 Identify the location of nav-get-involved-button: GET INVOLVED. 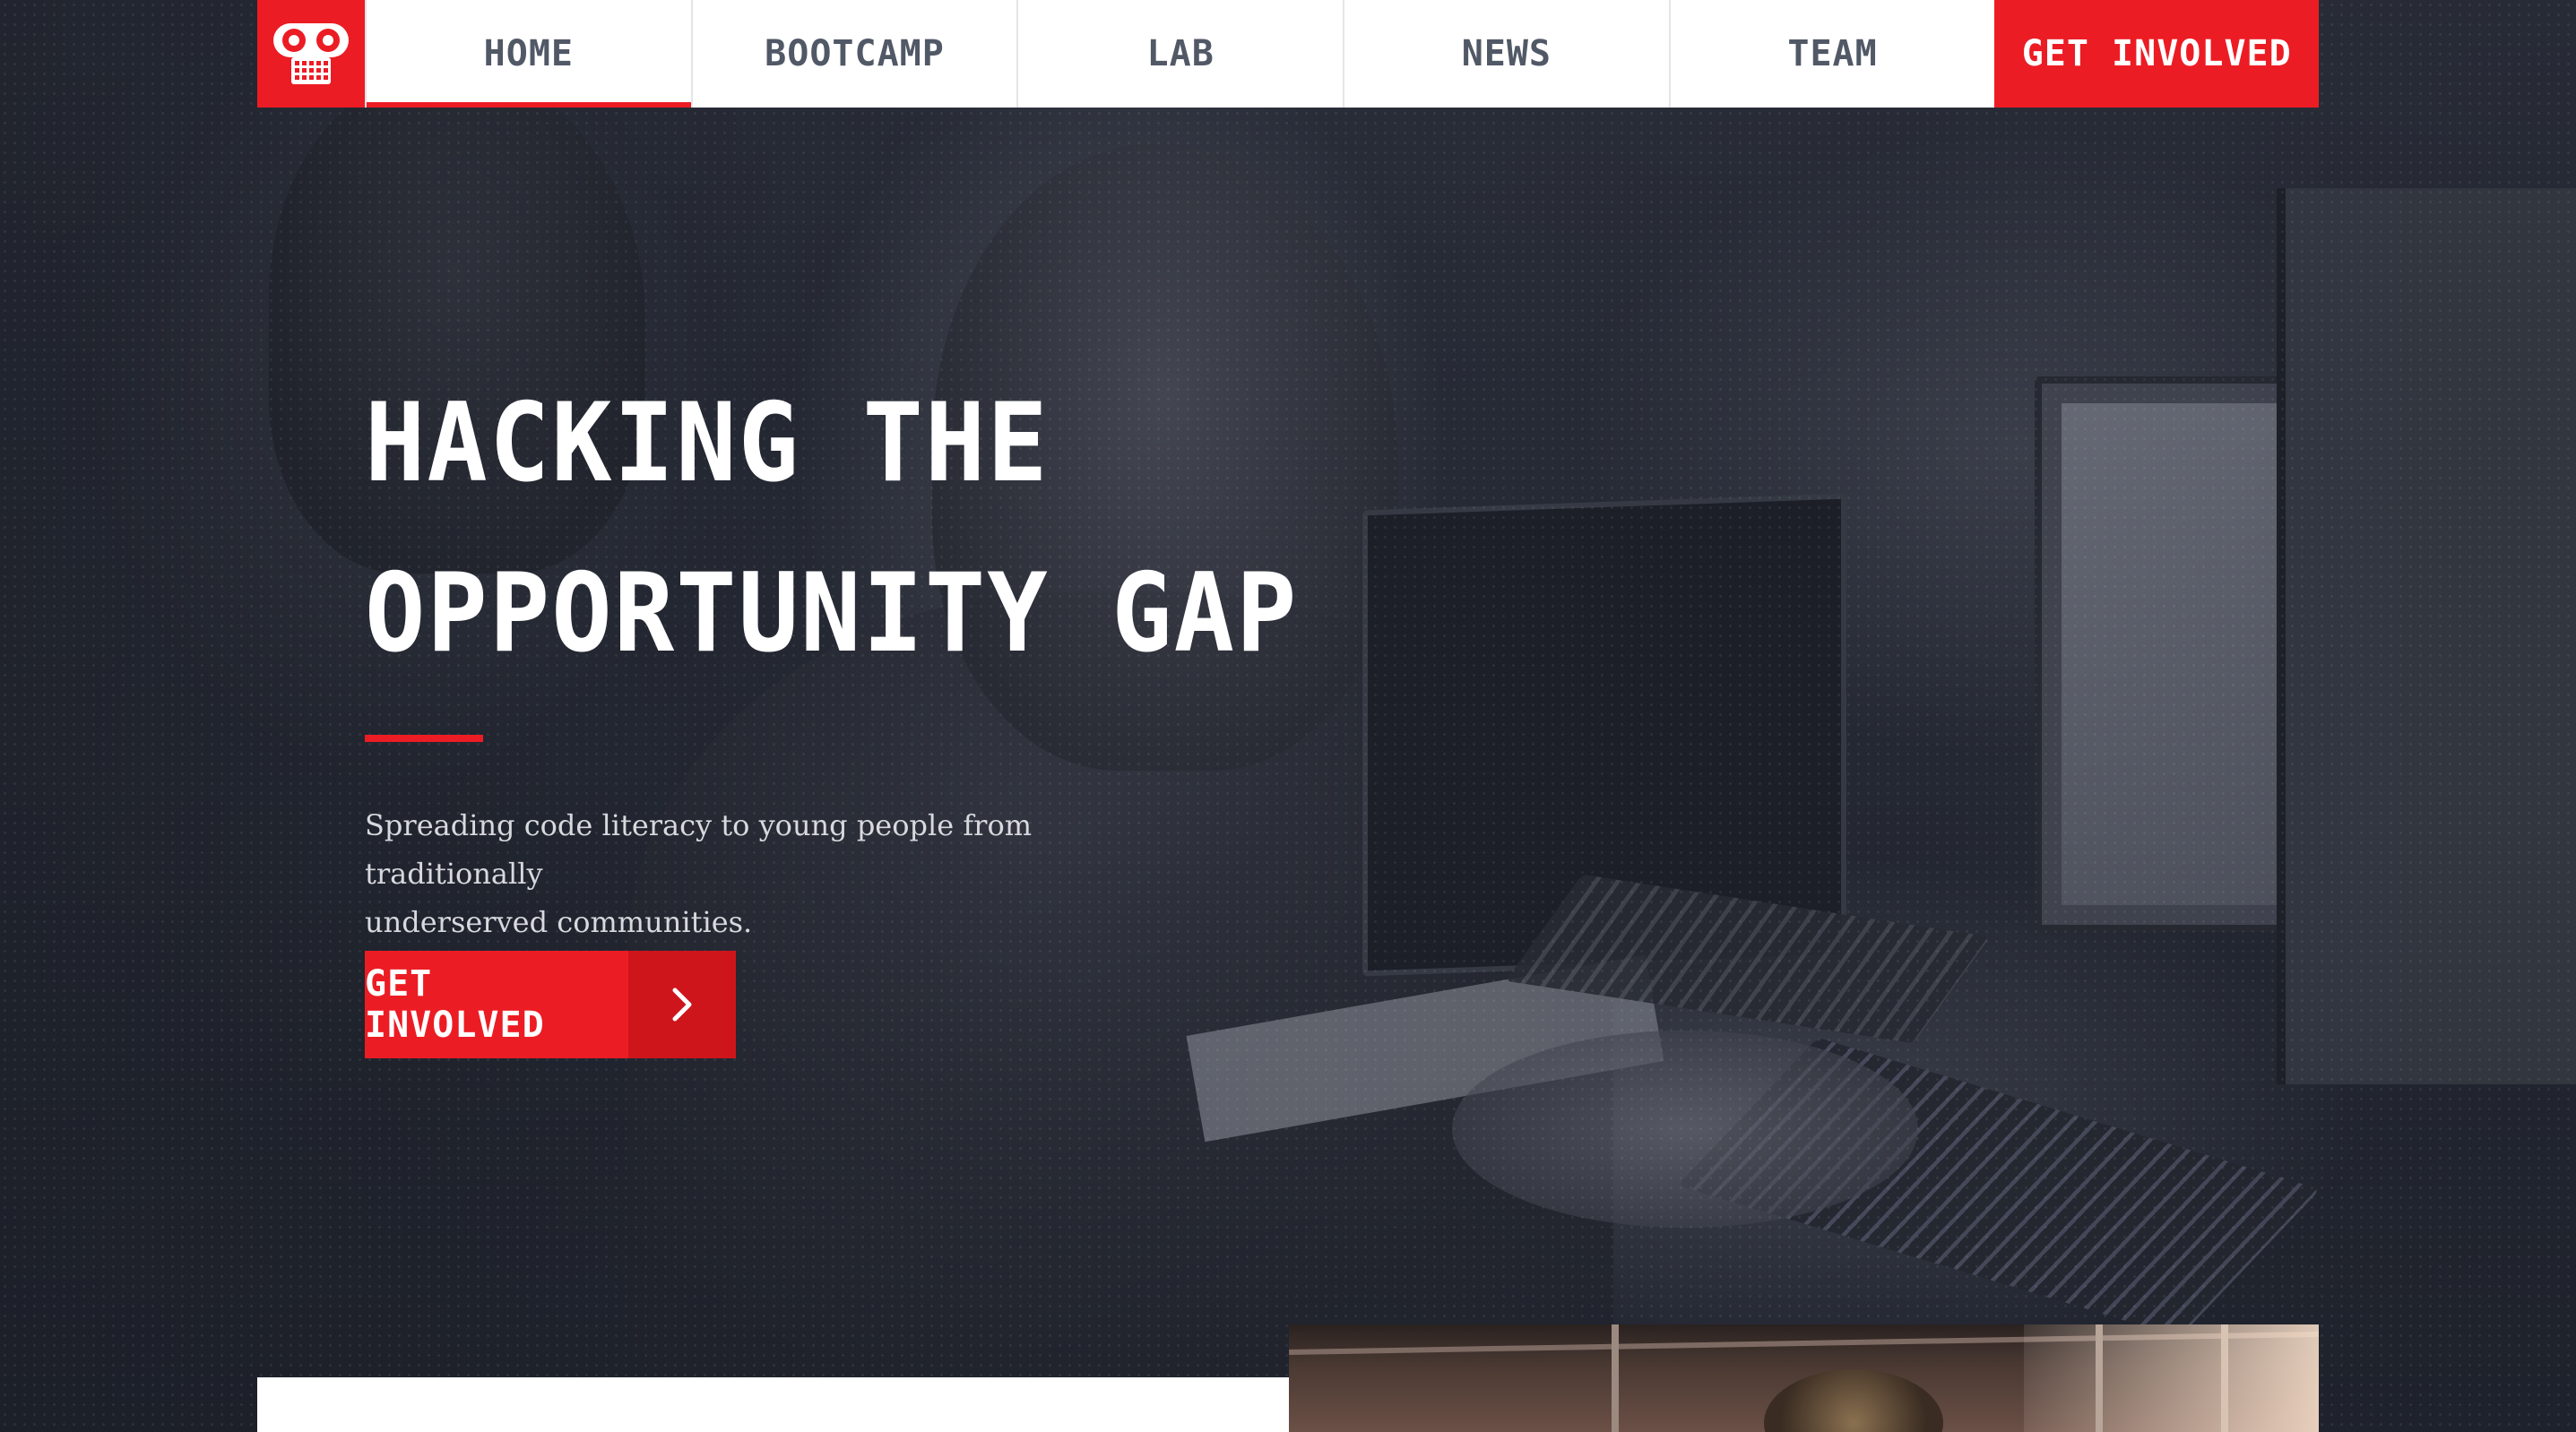
(2157, 54).